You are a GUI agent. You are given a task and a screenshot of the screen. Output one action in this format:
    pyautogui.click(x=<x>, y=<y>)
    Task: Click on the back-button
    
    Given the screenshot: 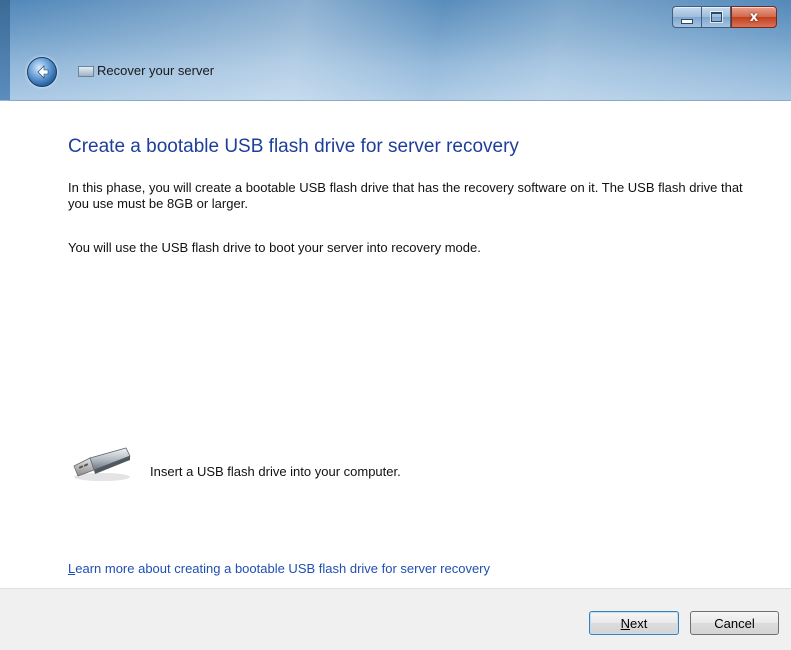 What is the action you would take?
    pyautogui.click(x=42, y=72)
    